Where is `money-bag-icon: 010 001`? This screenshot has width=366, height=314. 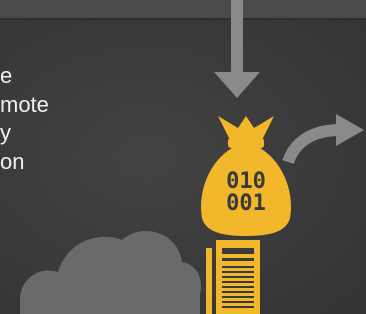 money-bag-icon: 010 001 is located at coordinates (246, 176).